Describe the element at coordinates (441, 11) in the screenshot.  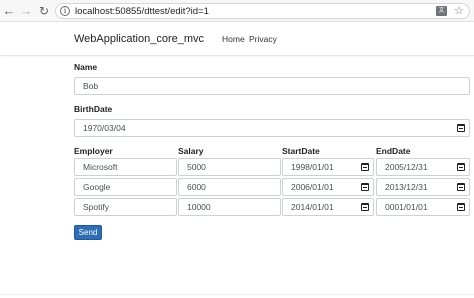
I see `translate-icon: 文` at that location.